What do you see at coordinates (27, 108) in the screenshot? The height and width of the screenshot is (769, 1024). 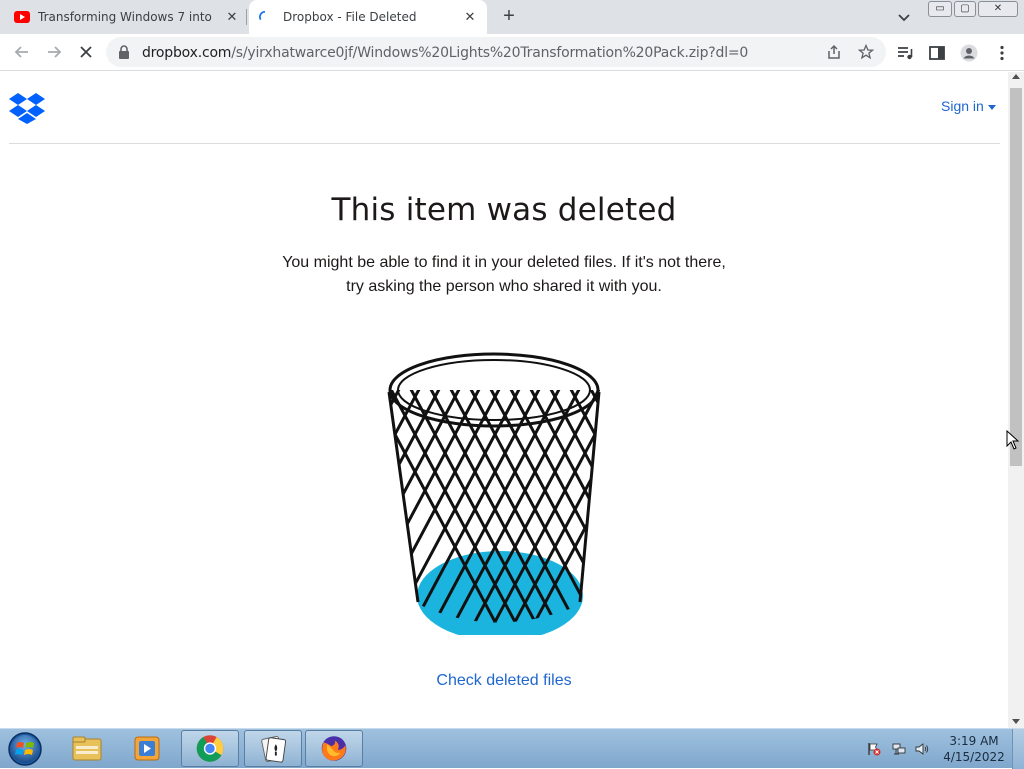 I see `dropbox-logo-icon` at bounding box center [27, 108].